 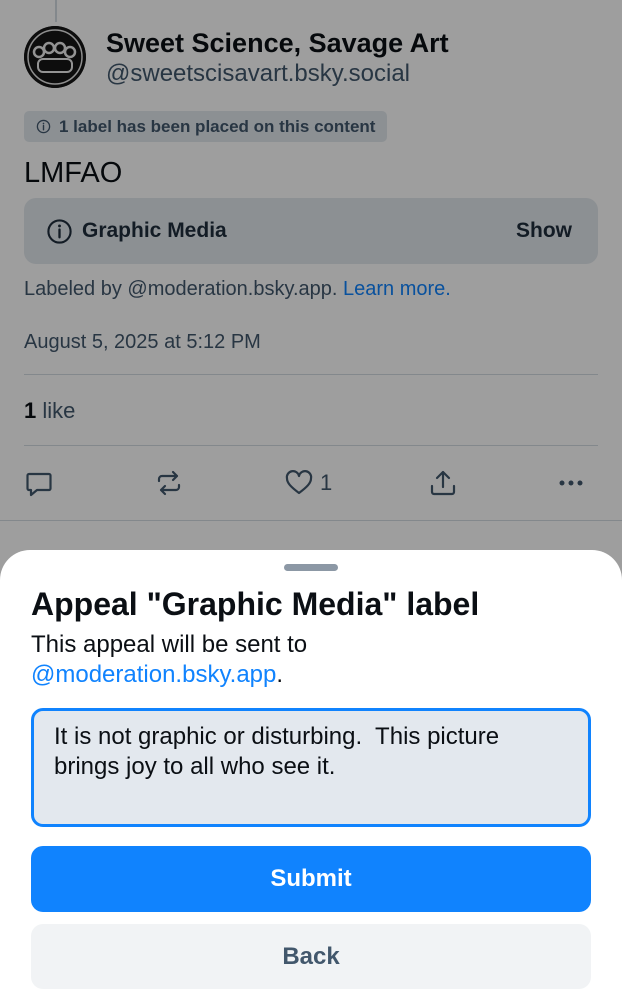 What do you see at coordinates (280, 674) in the screenshot?
I see `sheet-desc-suffix: .` at bounding box center [280, 674].